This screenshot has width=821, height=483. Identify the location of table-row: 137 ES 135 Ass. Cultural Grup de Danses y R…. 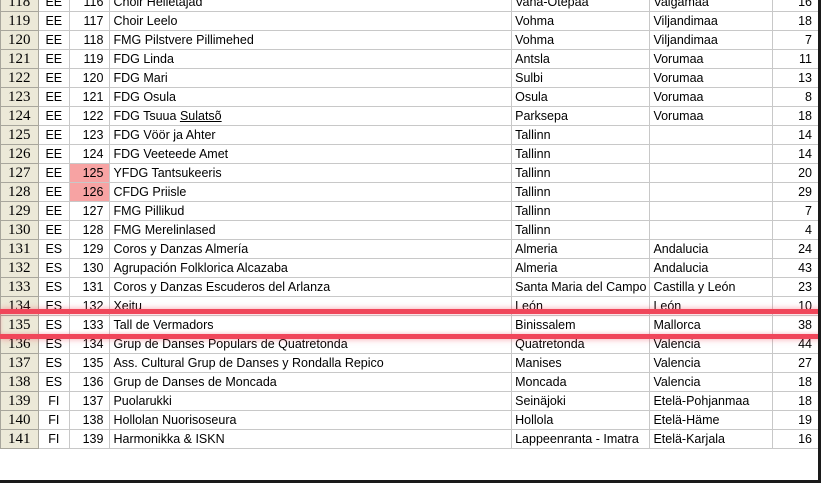
(410, 363).